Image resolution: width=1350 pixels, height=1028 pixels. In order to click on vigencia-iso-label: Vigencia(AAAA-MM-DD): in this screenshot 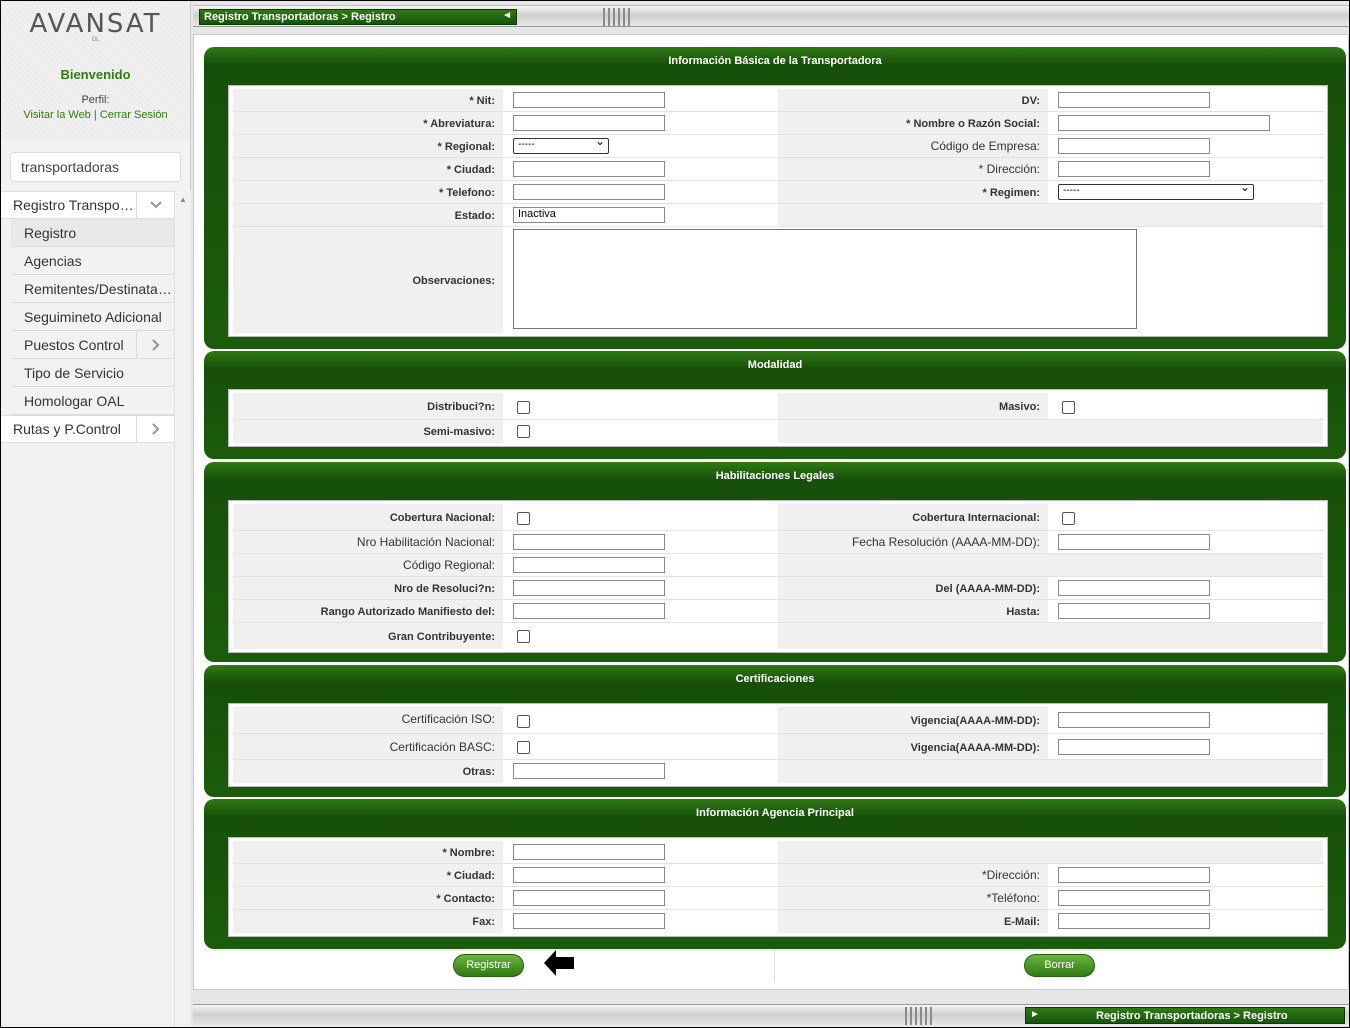, I will do `click(913, 720)`.